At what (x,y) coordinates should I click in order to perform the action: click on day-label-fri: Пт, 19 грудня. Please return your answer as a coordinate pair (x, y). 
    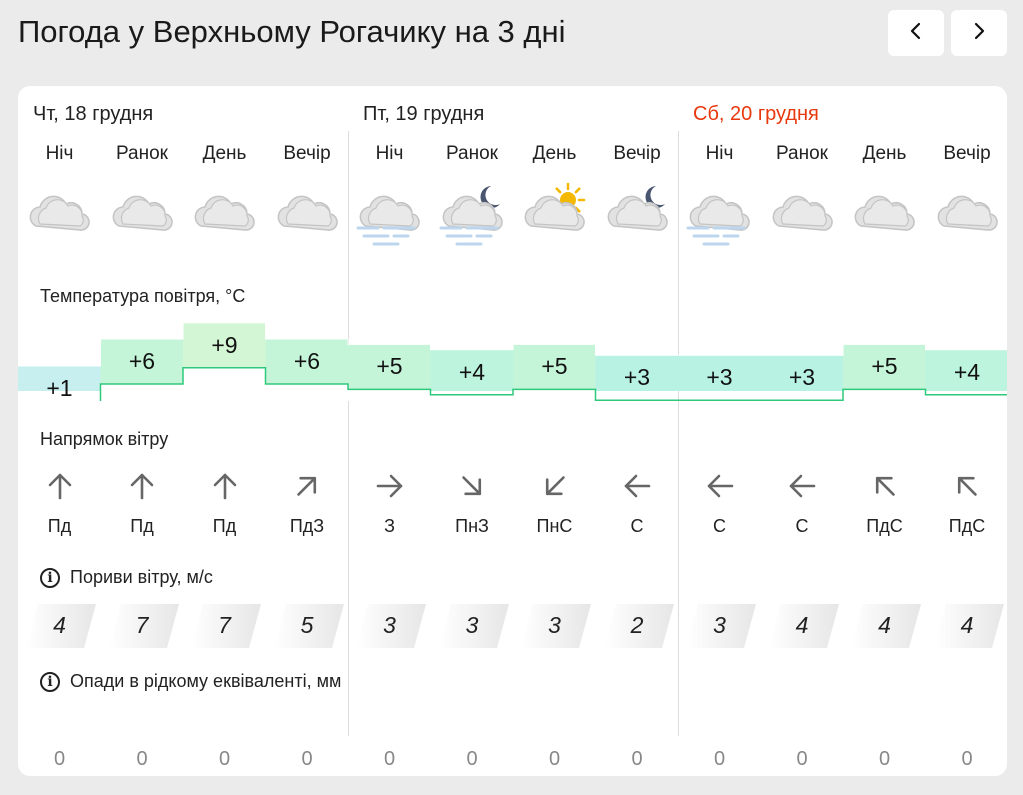
    Looking at the image, I should click on (424, 114).